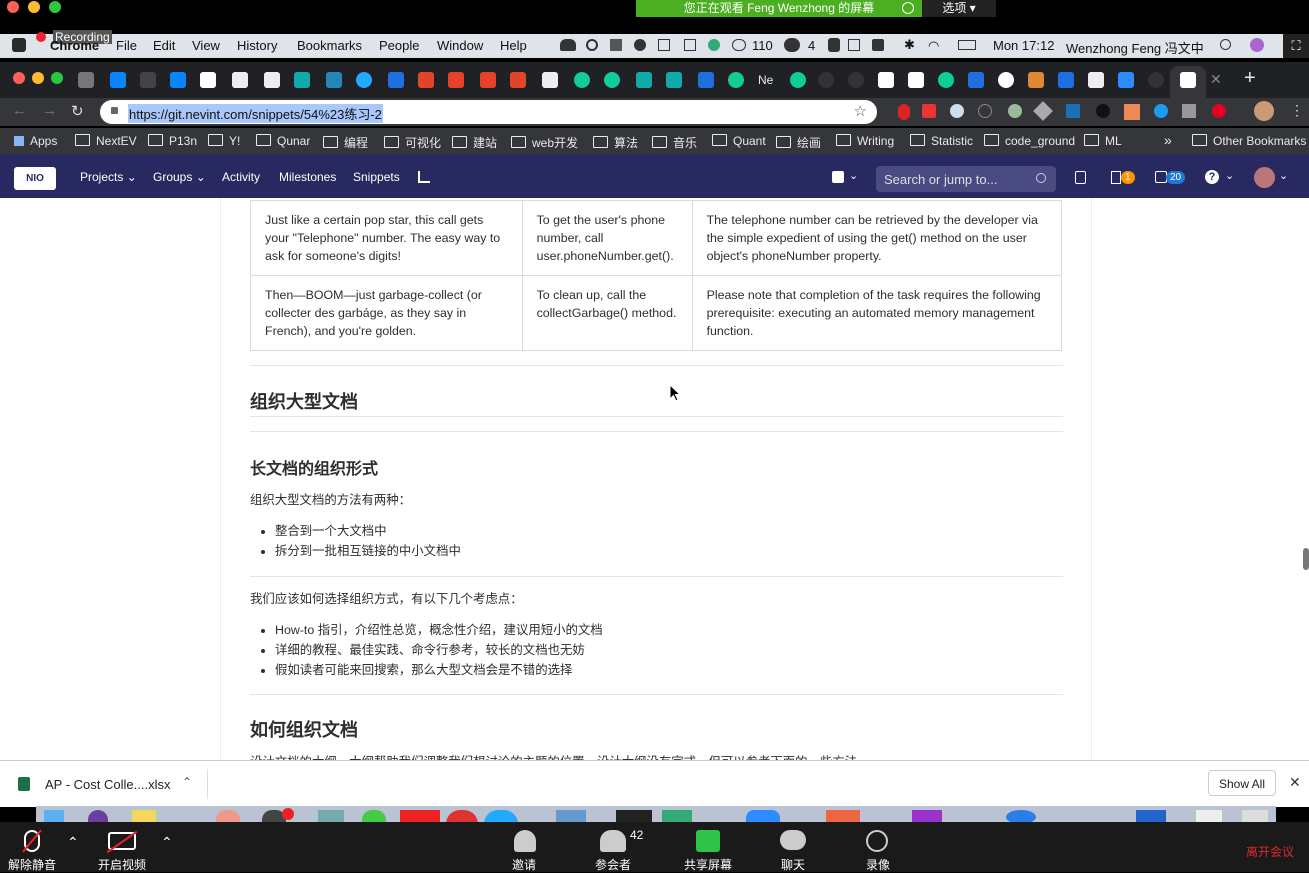 The height and width of the screenshot is (873, 1309). I want to click on minimize-window-icon, so click(34, 7).